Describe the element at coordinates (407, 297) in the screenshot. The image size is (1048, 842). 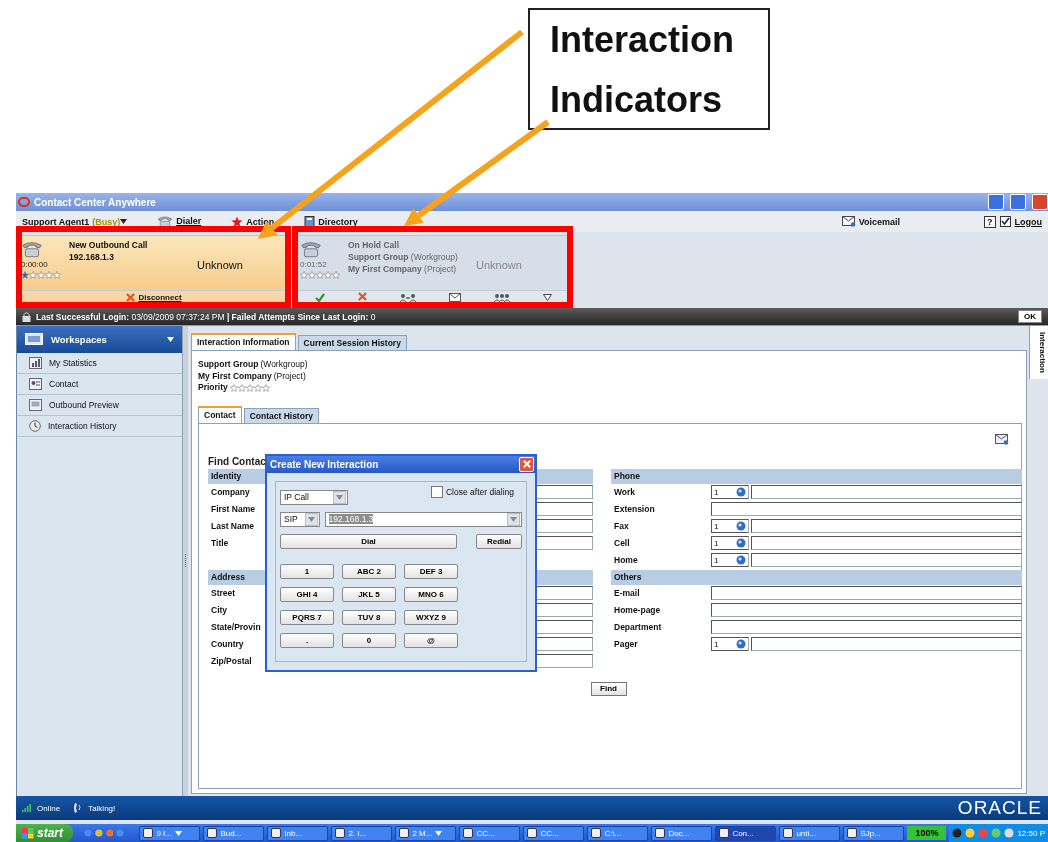
I see `people-arrow-icon` at that location.